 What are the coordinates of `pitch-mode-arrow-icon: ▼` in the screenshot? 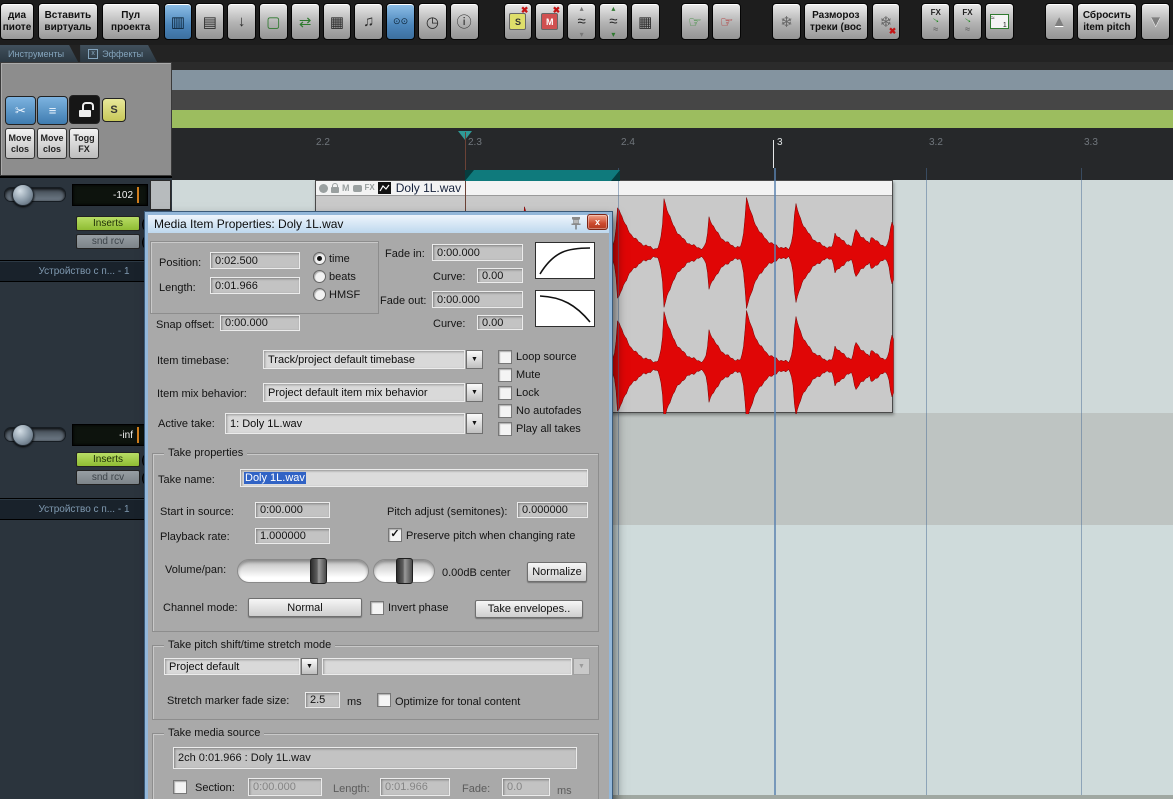 It's located at (309, 666).